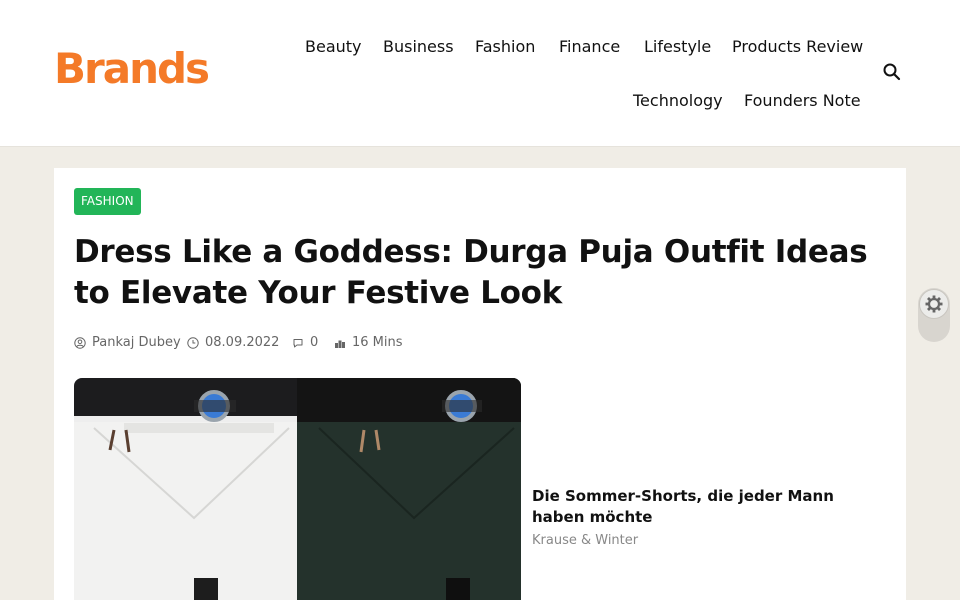 This screenshot has height=600, width=960. Describe the element at coordinates (242, 343) in the screenshot. I see `publish-date: 08.09.2022` at that location.